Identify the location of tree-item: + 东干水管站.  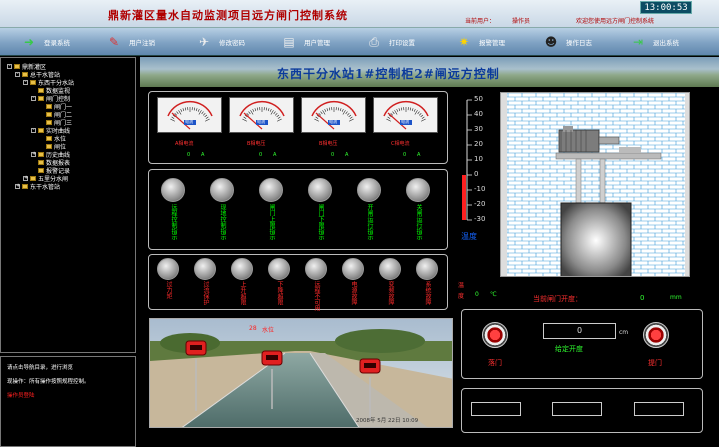
(38, 186).